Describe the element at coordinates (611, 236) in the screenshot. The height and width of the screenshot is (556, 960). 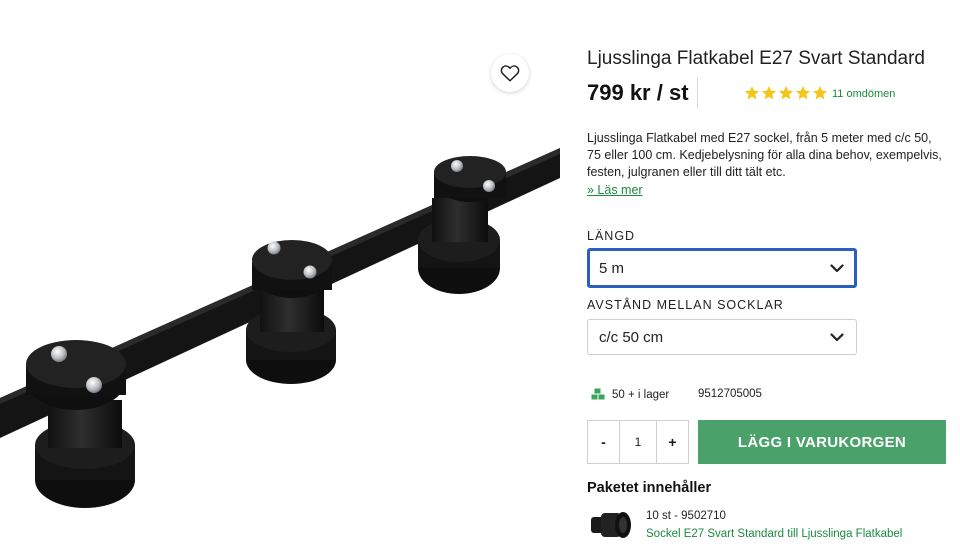
I see `length-label: LÄNGD` at that location.